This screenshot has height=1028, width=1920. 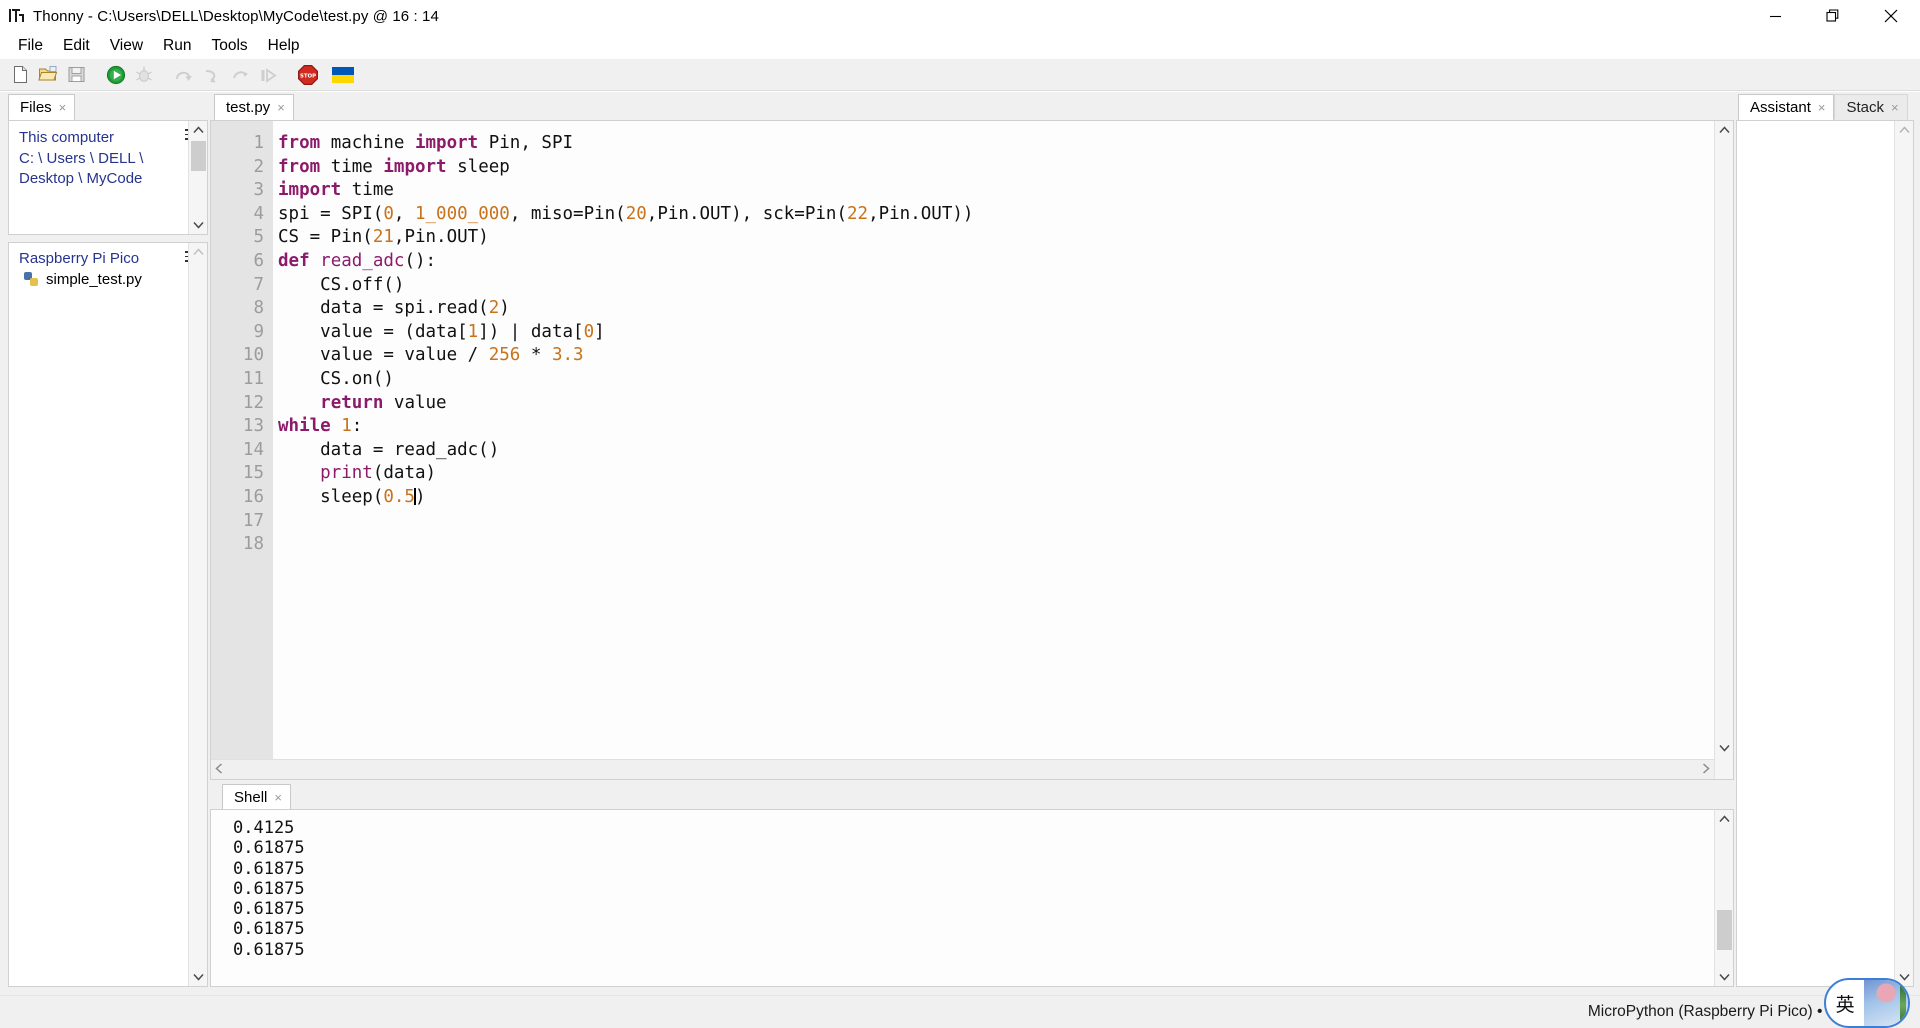 What do you see at coordinates (278, 797) in the screenshot?
I see `tab-shell-close-icon: ×` at bounding box center [278, 797].